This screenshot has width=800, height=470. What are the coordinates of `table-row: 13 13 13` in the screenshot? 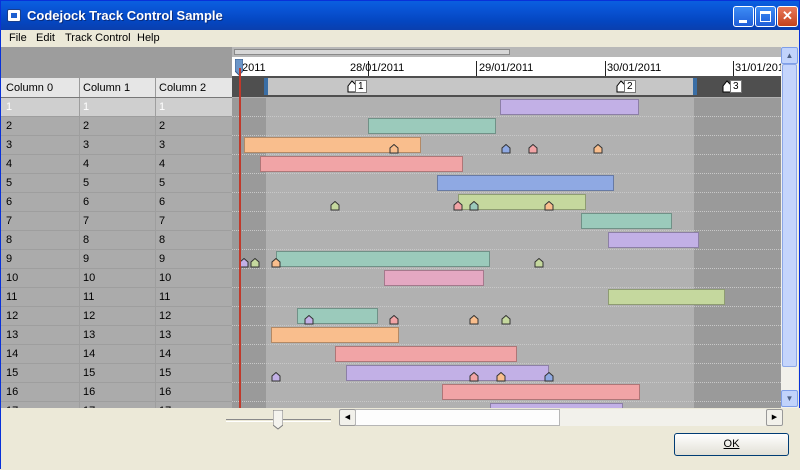 It's located at (116, 335).